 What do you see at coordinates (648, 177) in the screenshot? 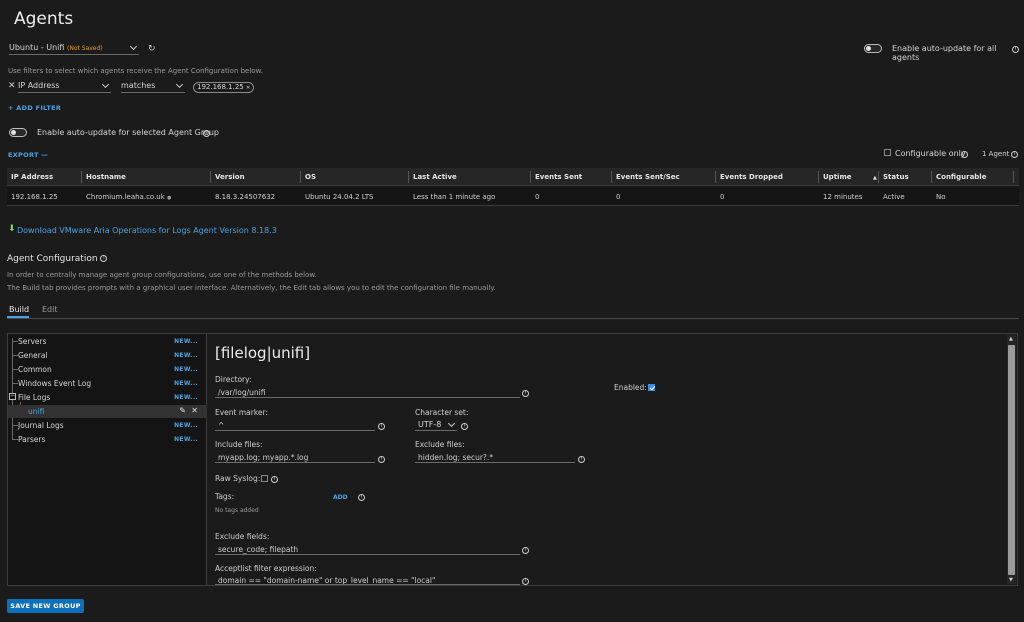
I see `col-events-sent-sec: Events Sent/Sec` at bounding box center [648, 177].